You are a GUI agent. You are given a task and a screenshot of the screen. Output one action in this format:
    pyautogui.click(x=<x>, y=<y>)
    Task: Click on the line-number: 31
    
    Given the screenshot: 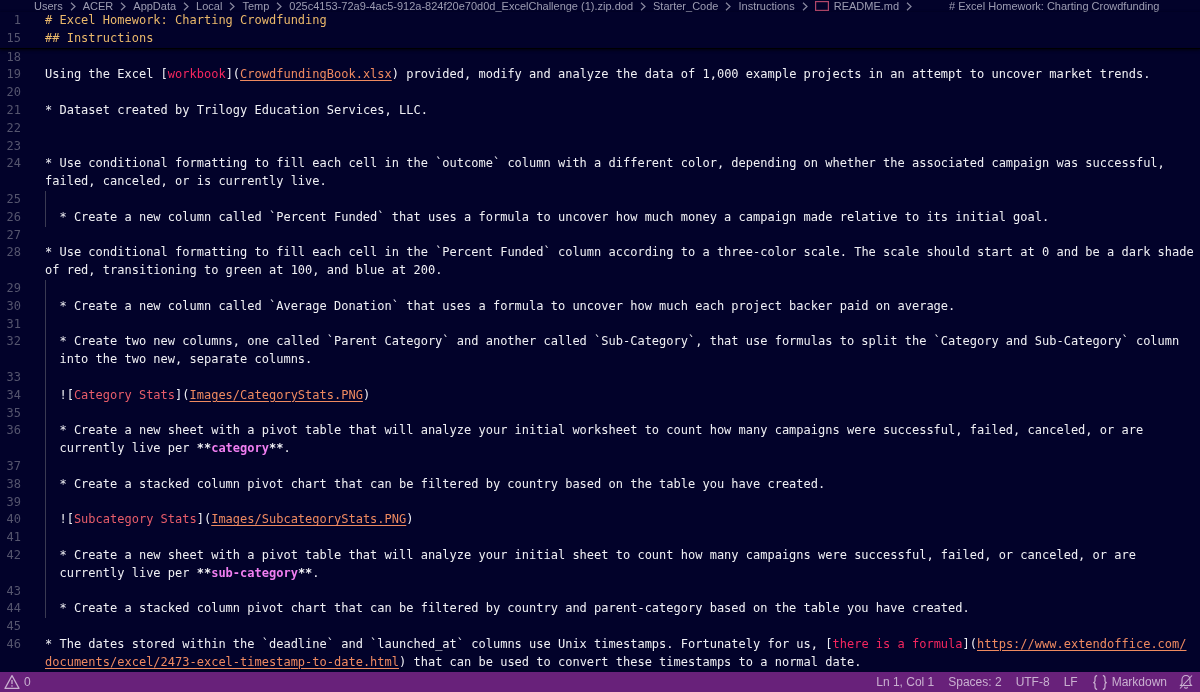 What is the action you would take?
    pyautogui.click(x=13, y=323)
    